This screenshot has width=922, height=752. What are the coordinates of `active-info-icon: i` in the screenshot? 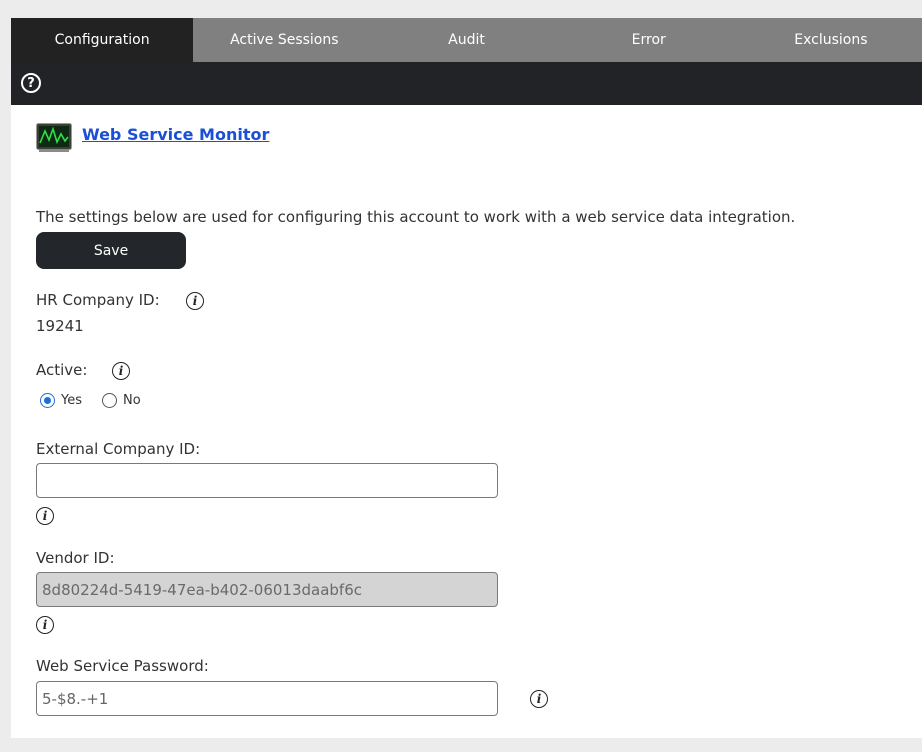 It's located at (121, 371).